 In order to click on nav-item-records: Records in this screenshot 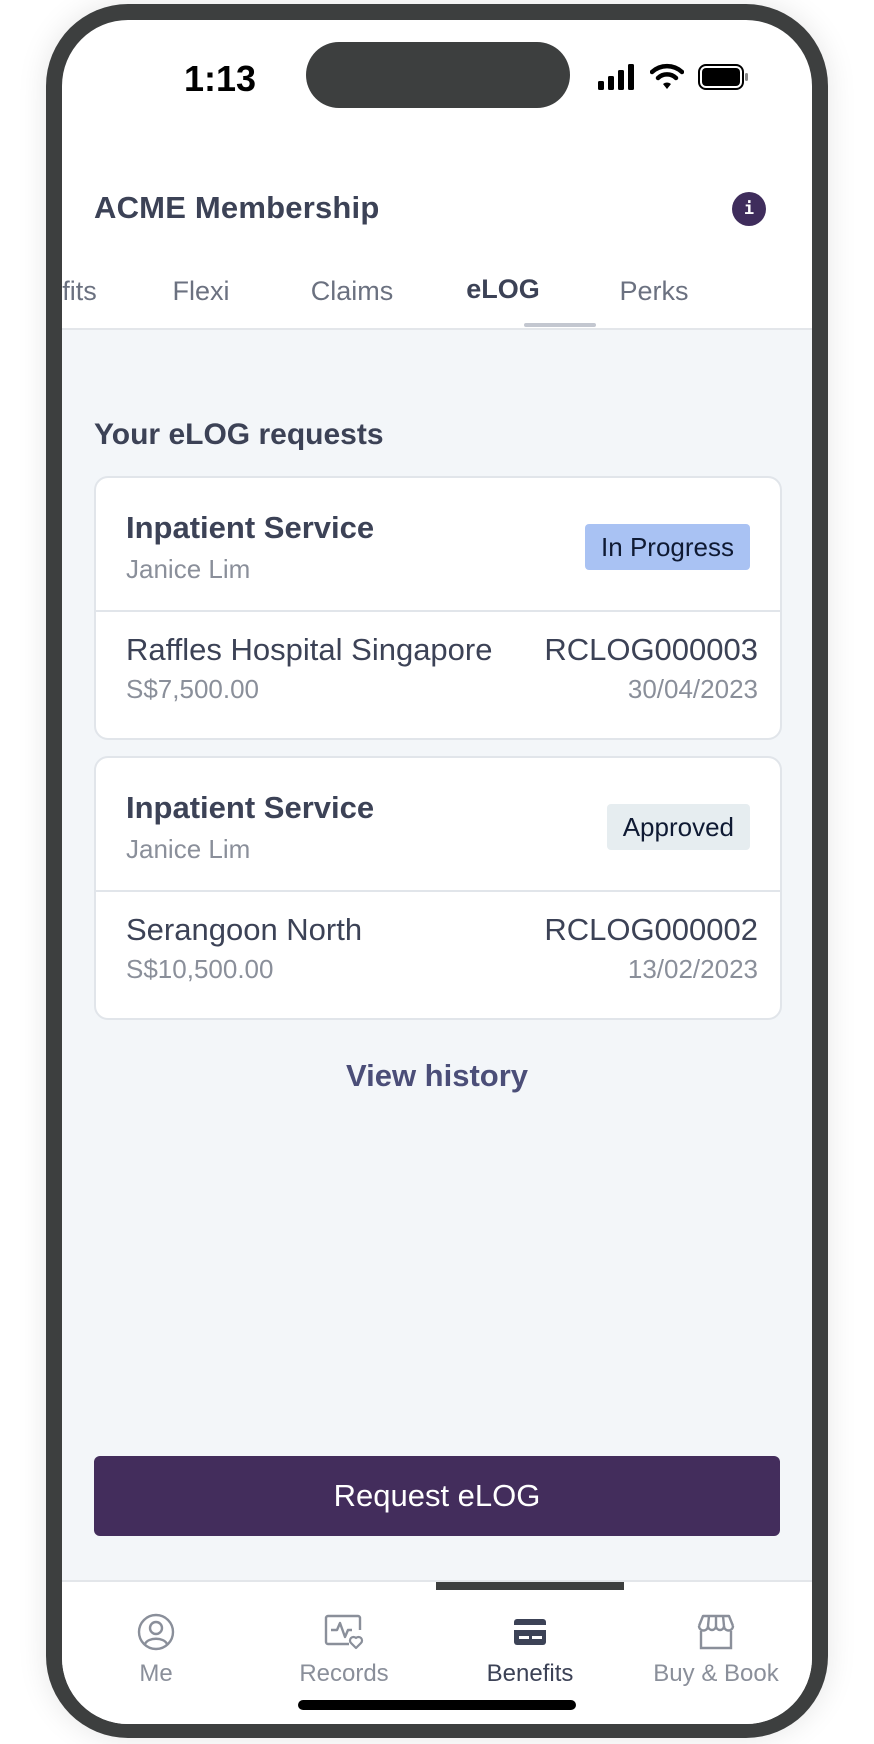, I will do `click(344, 1650)`.